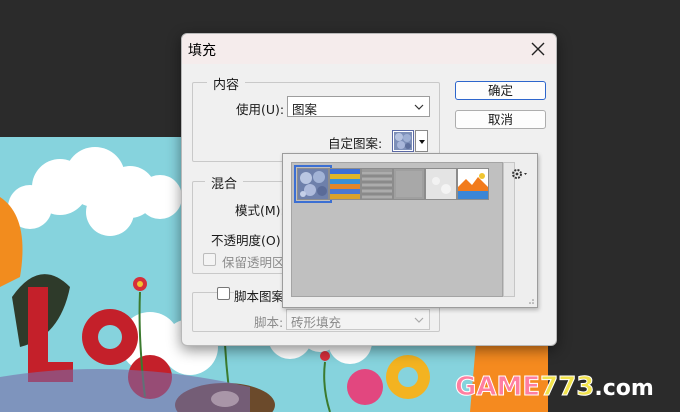  What do you see at coordinates (260, 109) in the screenshot?
I see `use-label: 使用(U):` at bounding box center [260, 109].